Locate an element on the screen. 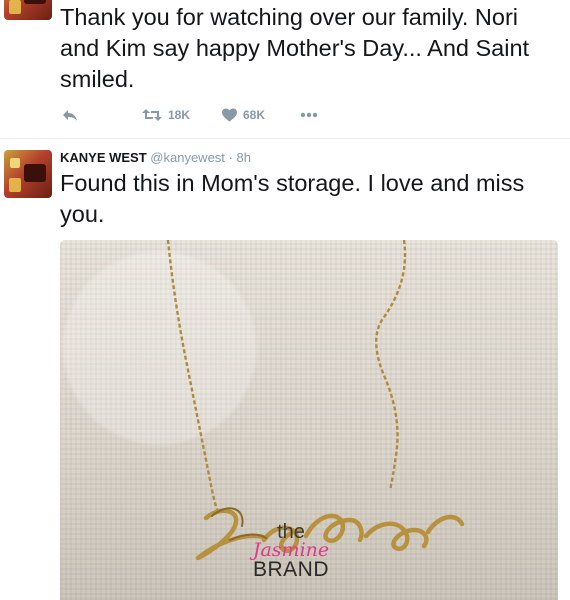 The height and width of the screenshot is (600, 570). watermark: the Jasmine BRAND is located at coordinates (291, 551).